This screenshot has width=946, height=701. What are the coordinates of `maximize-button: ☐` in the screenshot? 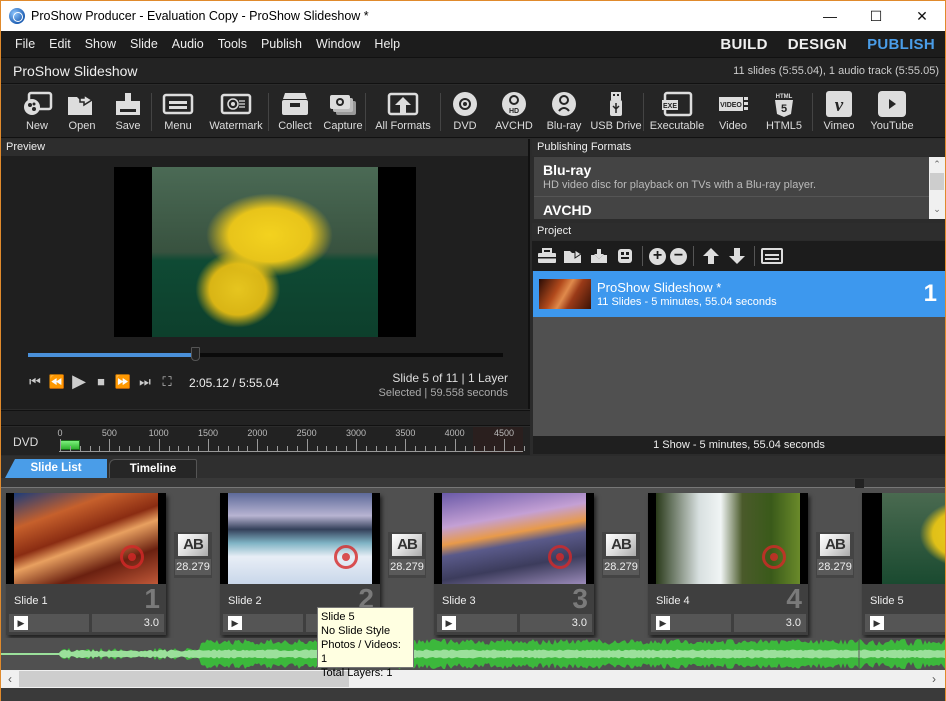 It's located at (876, 16).